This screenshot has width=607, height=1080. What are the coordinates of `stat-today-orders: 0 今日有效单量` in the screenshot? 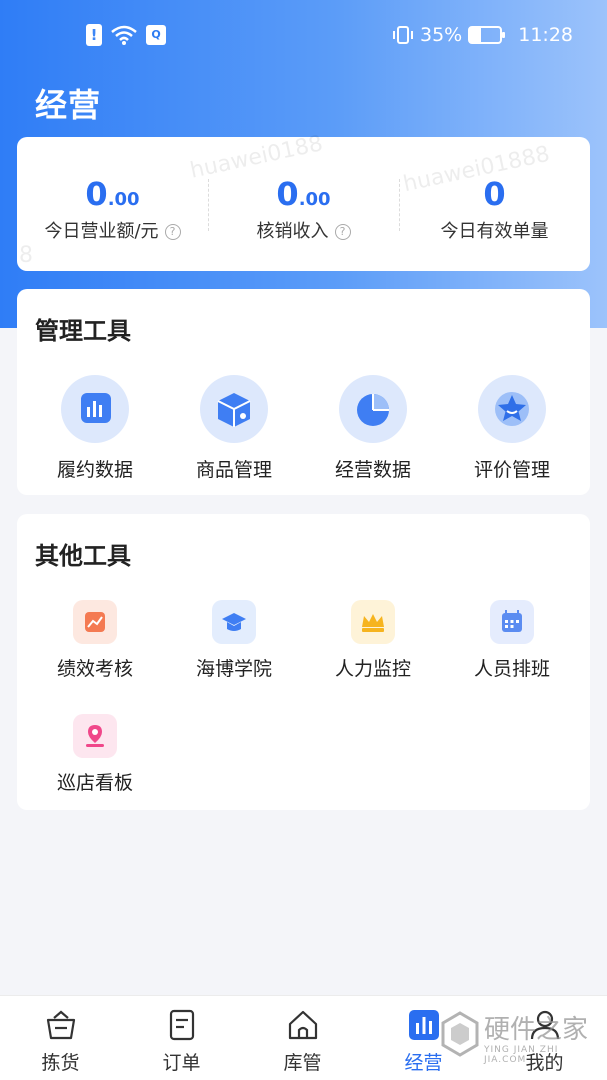 It's located at (494, 204).